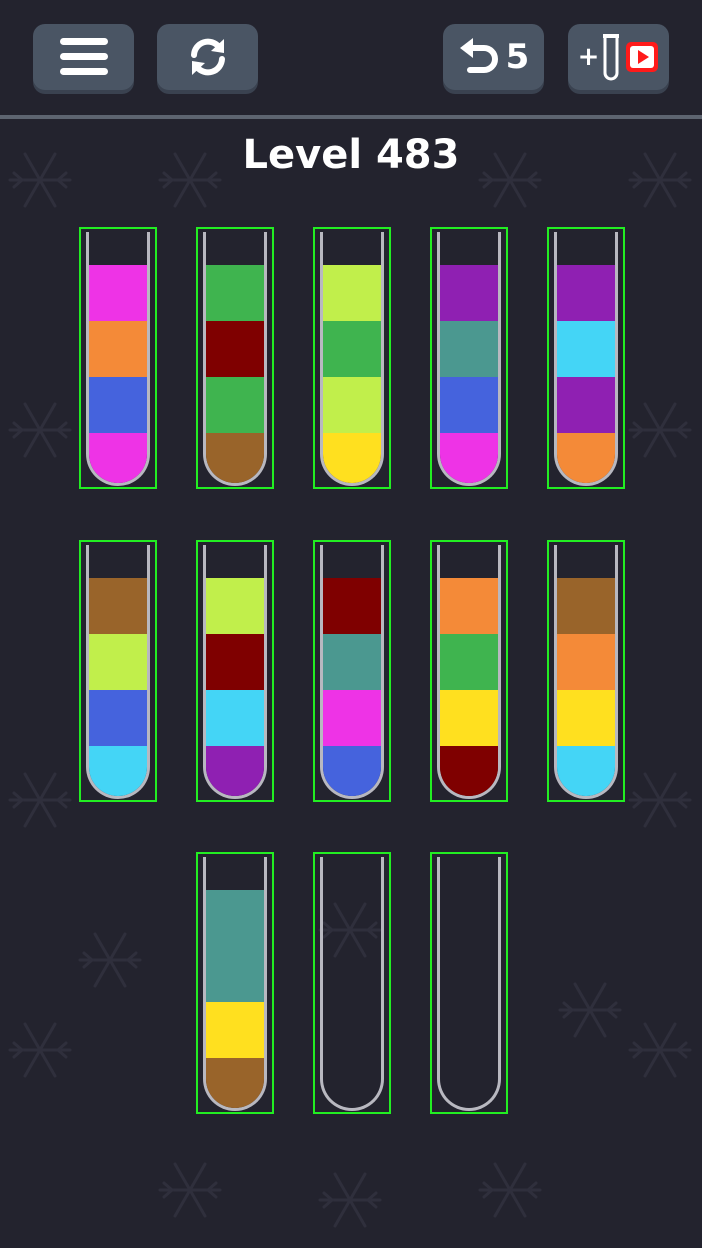  I want to click on restart-button, so click(207, 57).